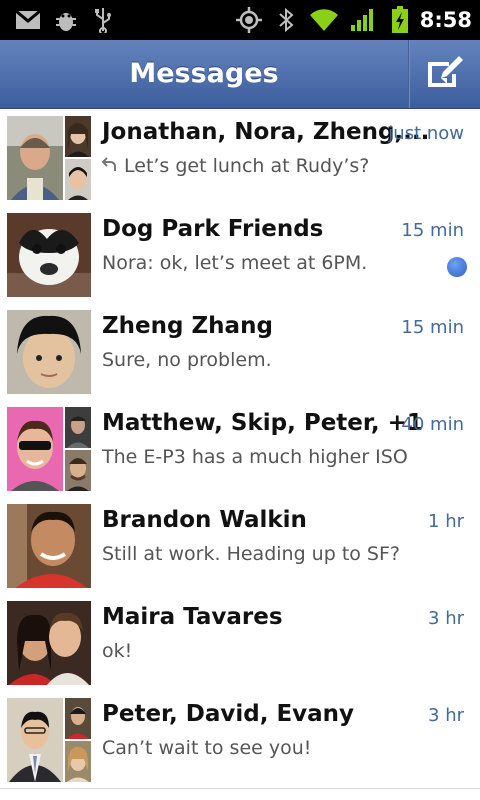 The image size is (480, 800). I want to click on android-debug-icon, so click(66, 20).